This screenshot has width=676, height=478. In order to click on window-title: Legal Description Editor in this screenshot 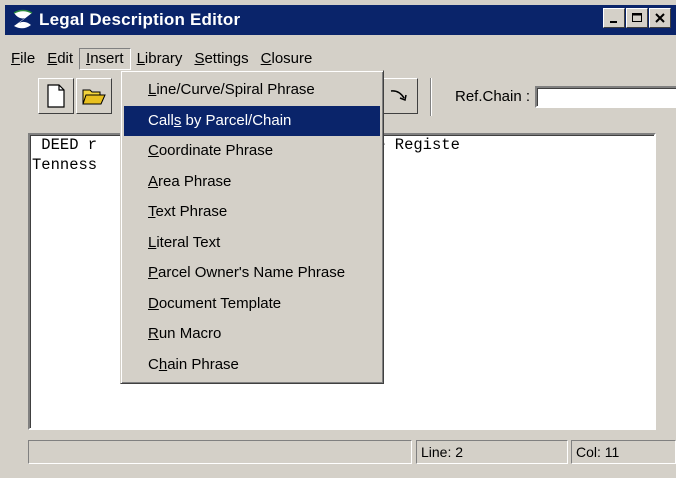, I will do `click(140, 19)`.